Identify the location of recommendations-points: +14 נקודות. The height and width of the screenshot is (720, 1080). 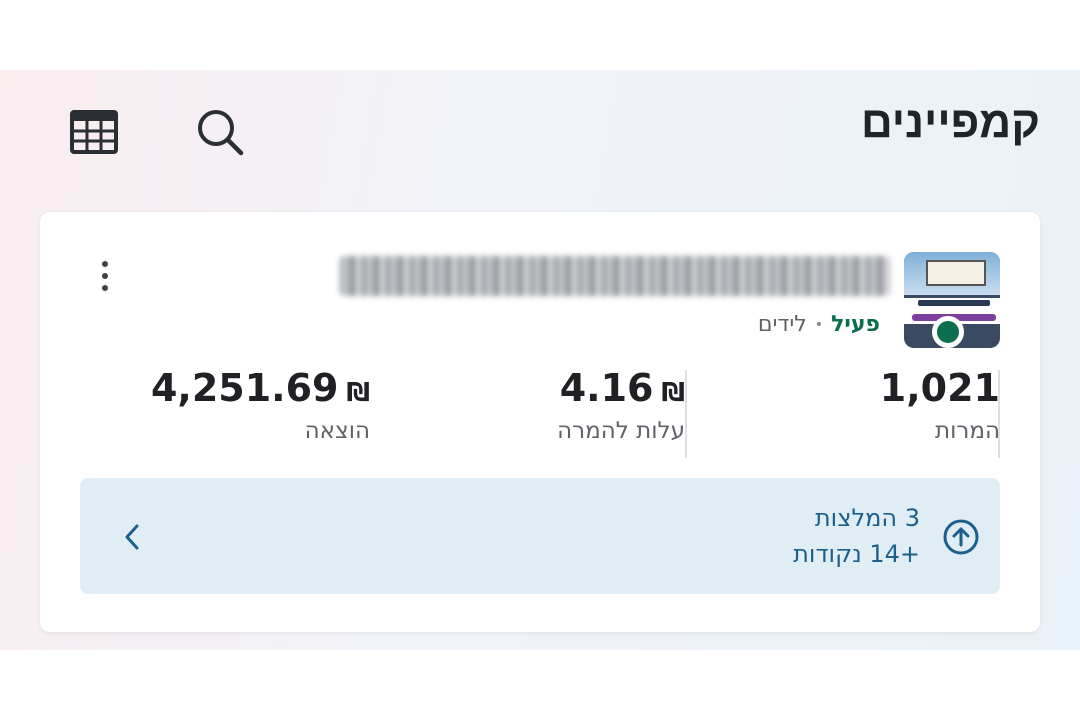
(856, 554).